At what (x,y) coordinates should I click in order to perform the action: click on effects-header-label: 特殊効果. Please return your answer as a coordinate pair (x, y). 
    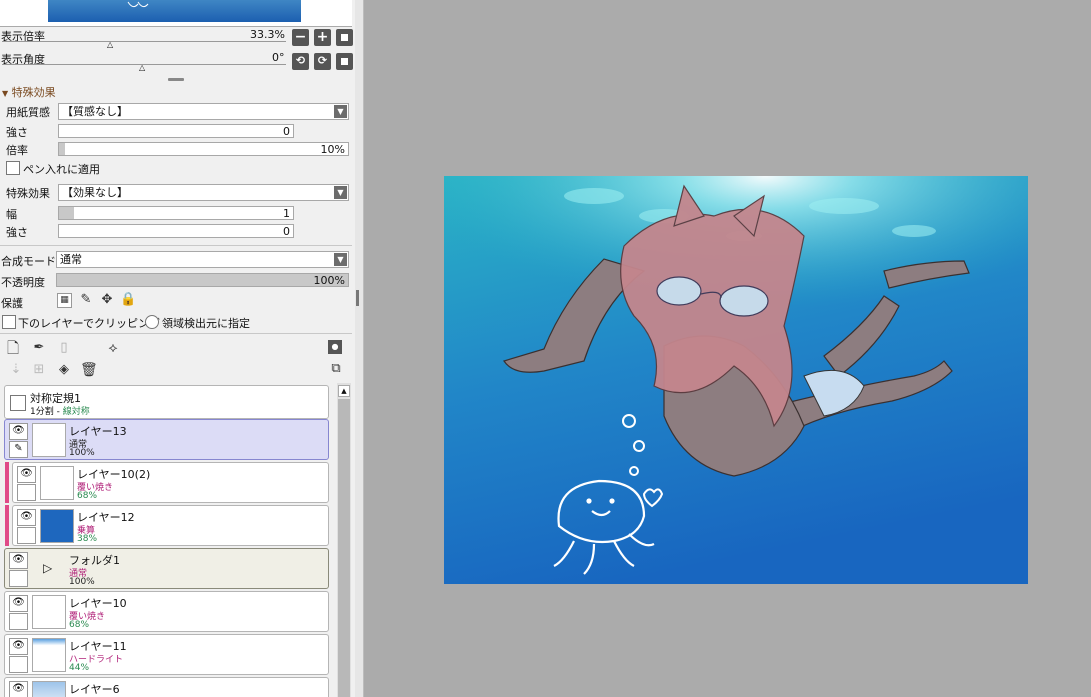
    Looking at the image, I should click on (33, 92).